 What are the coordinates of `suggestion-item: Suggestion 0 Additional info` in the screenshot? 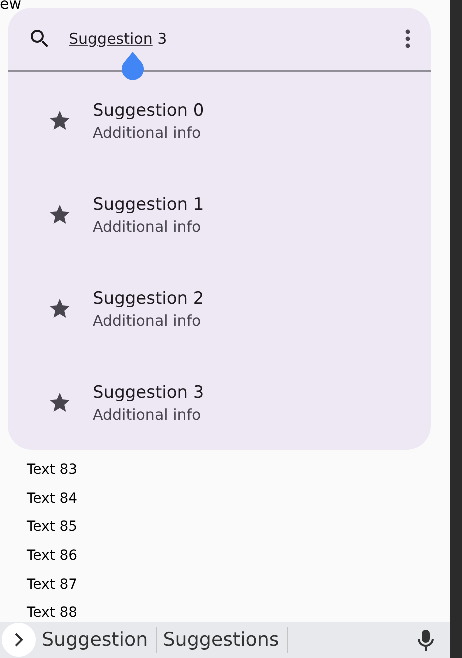 It's located at (219, 121).